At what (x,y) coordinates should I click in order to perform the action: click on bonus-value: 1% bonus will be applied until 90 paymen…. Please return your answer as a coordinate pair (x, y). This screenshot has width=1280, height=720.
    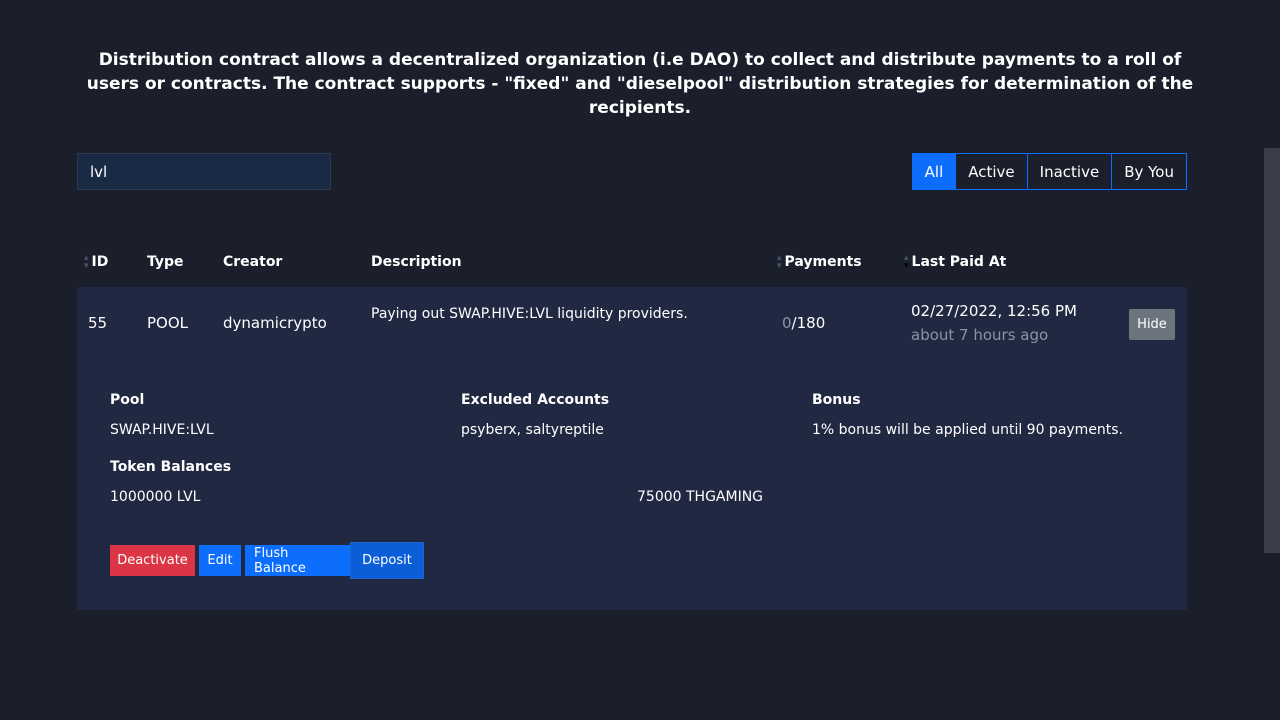
    Looking at the image, I should click on (968, 430).